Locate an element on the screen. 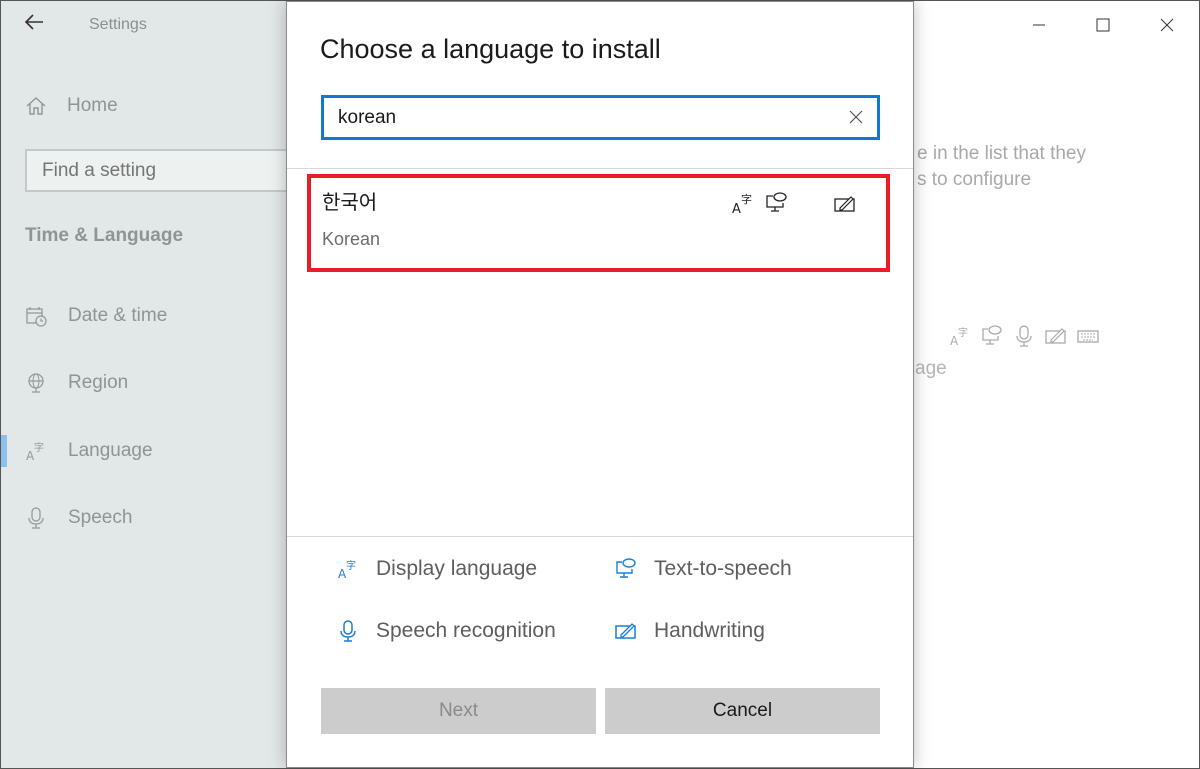 Image resolution: width=1200 pixels, height=769 pixels. sidebar-item-region: Region is located at coordinates (146, 383).